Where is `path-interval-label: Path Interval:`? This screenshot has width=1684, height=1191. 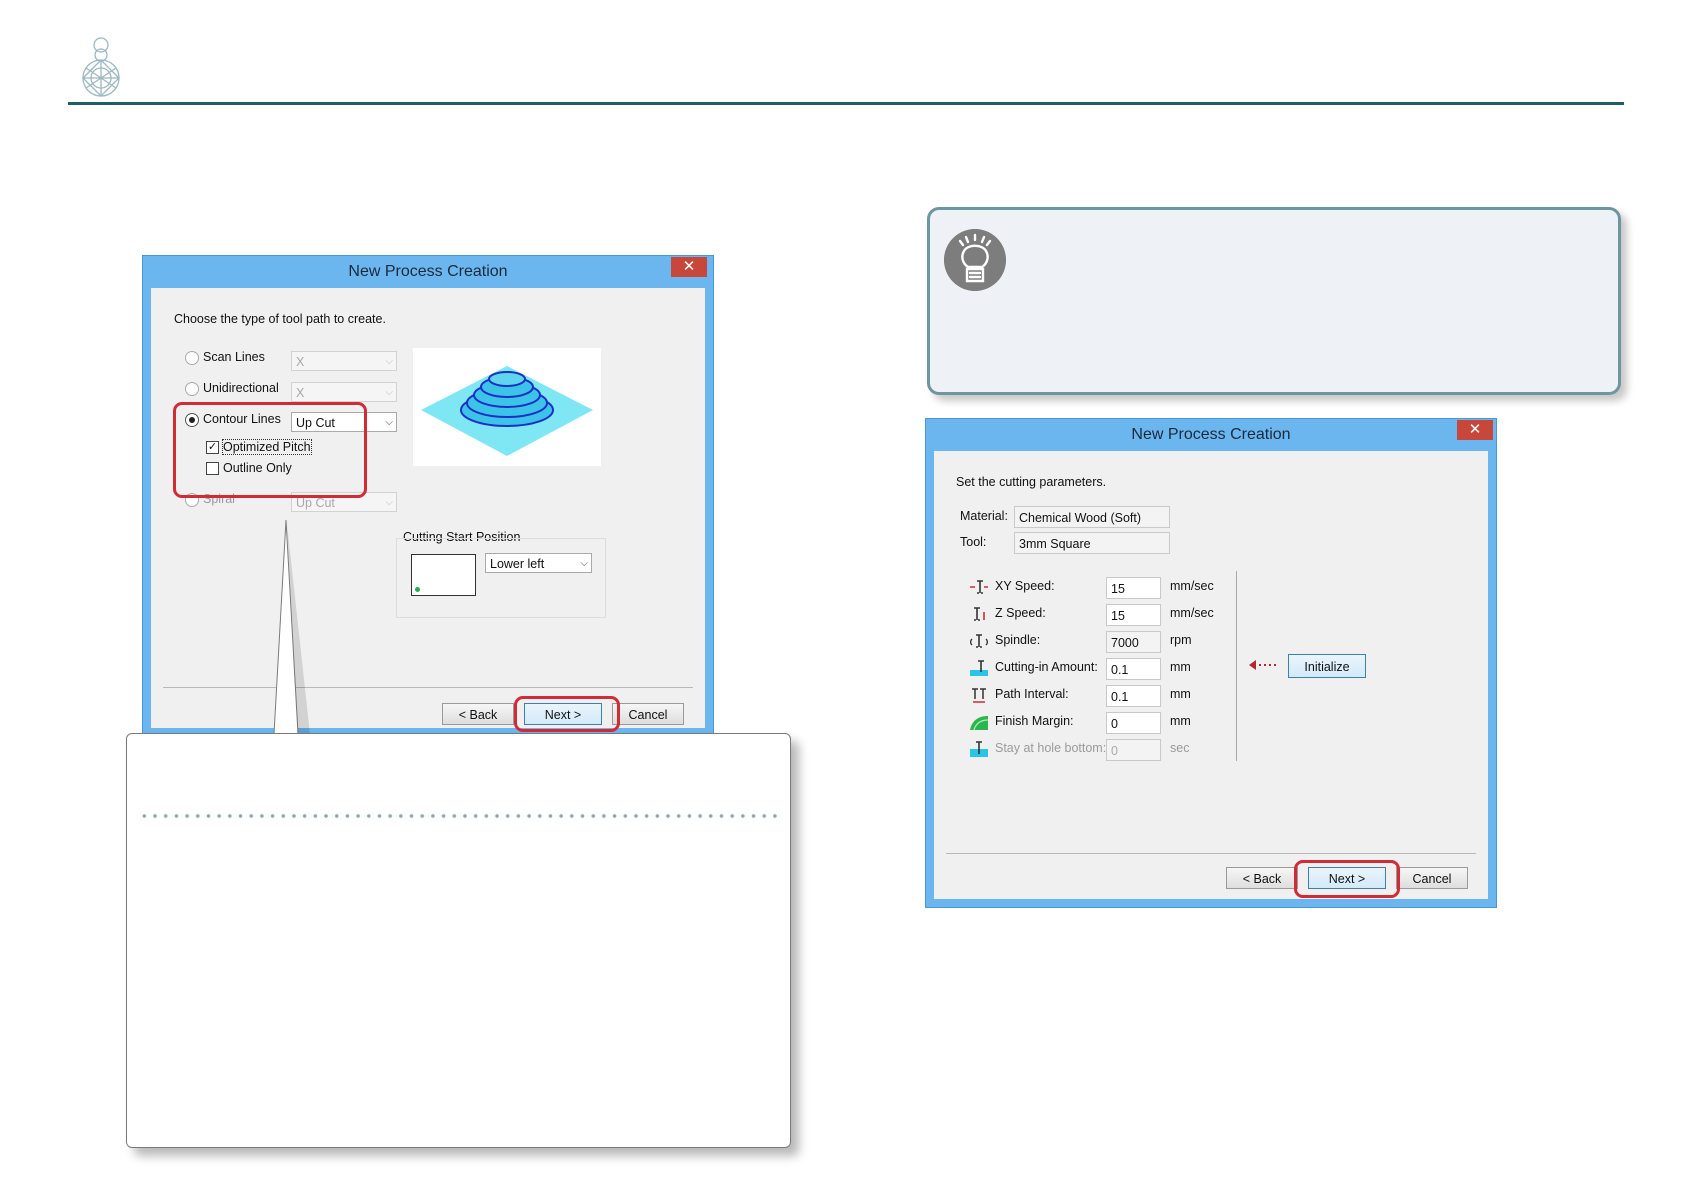
path-interval-label: Path Interval: is located at coordinates (1032, 694).